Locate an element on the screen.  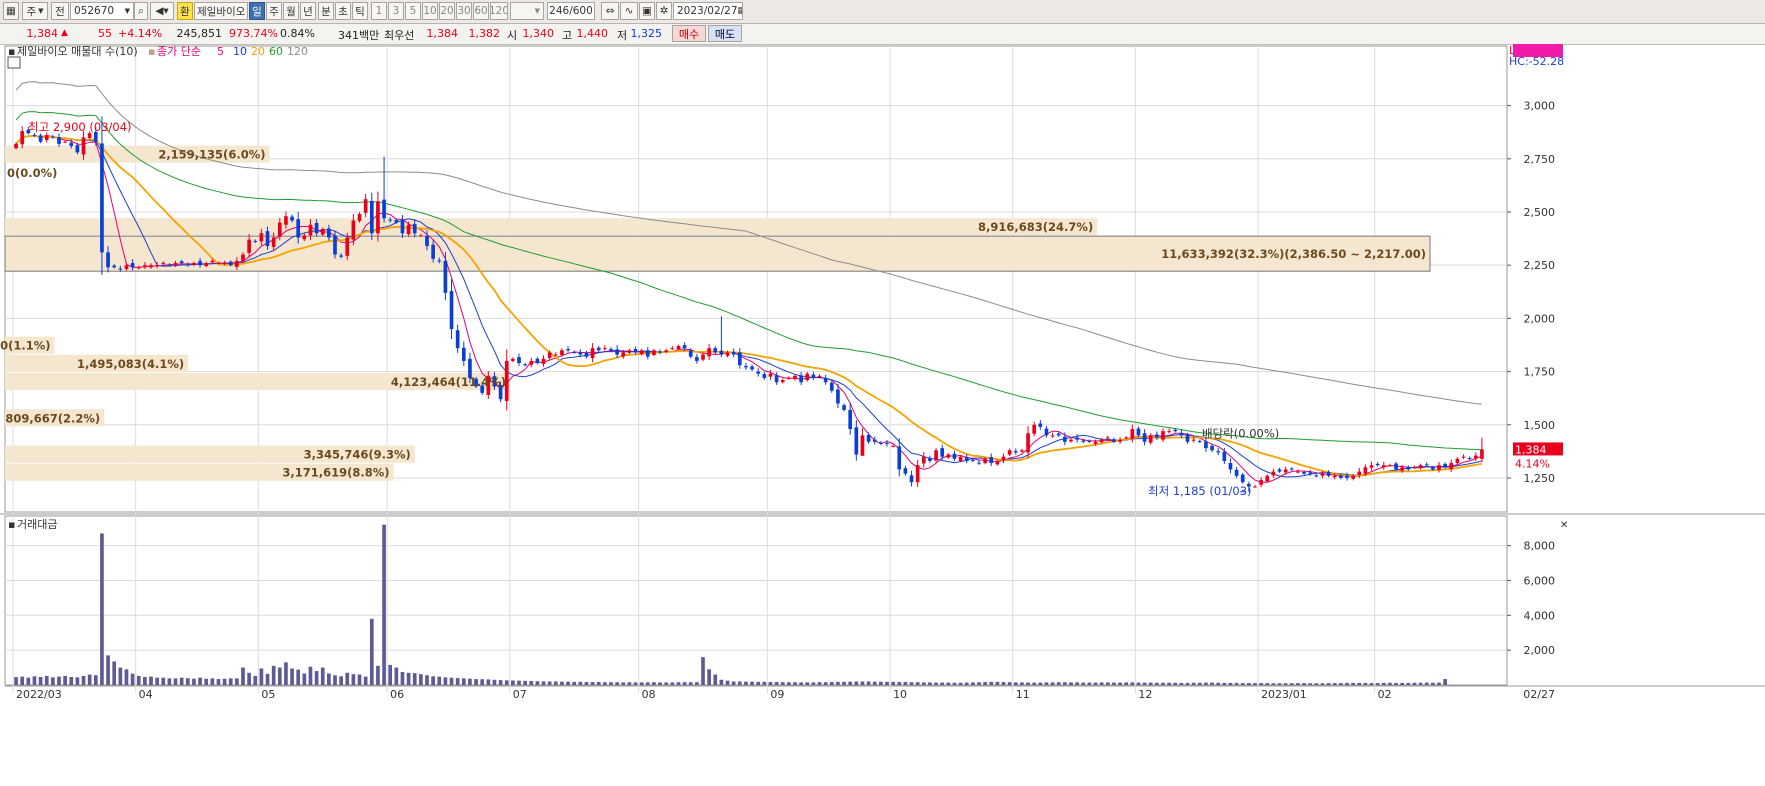
gear-icon: ✲ is located at coordinates (664, 11).